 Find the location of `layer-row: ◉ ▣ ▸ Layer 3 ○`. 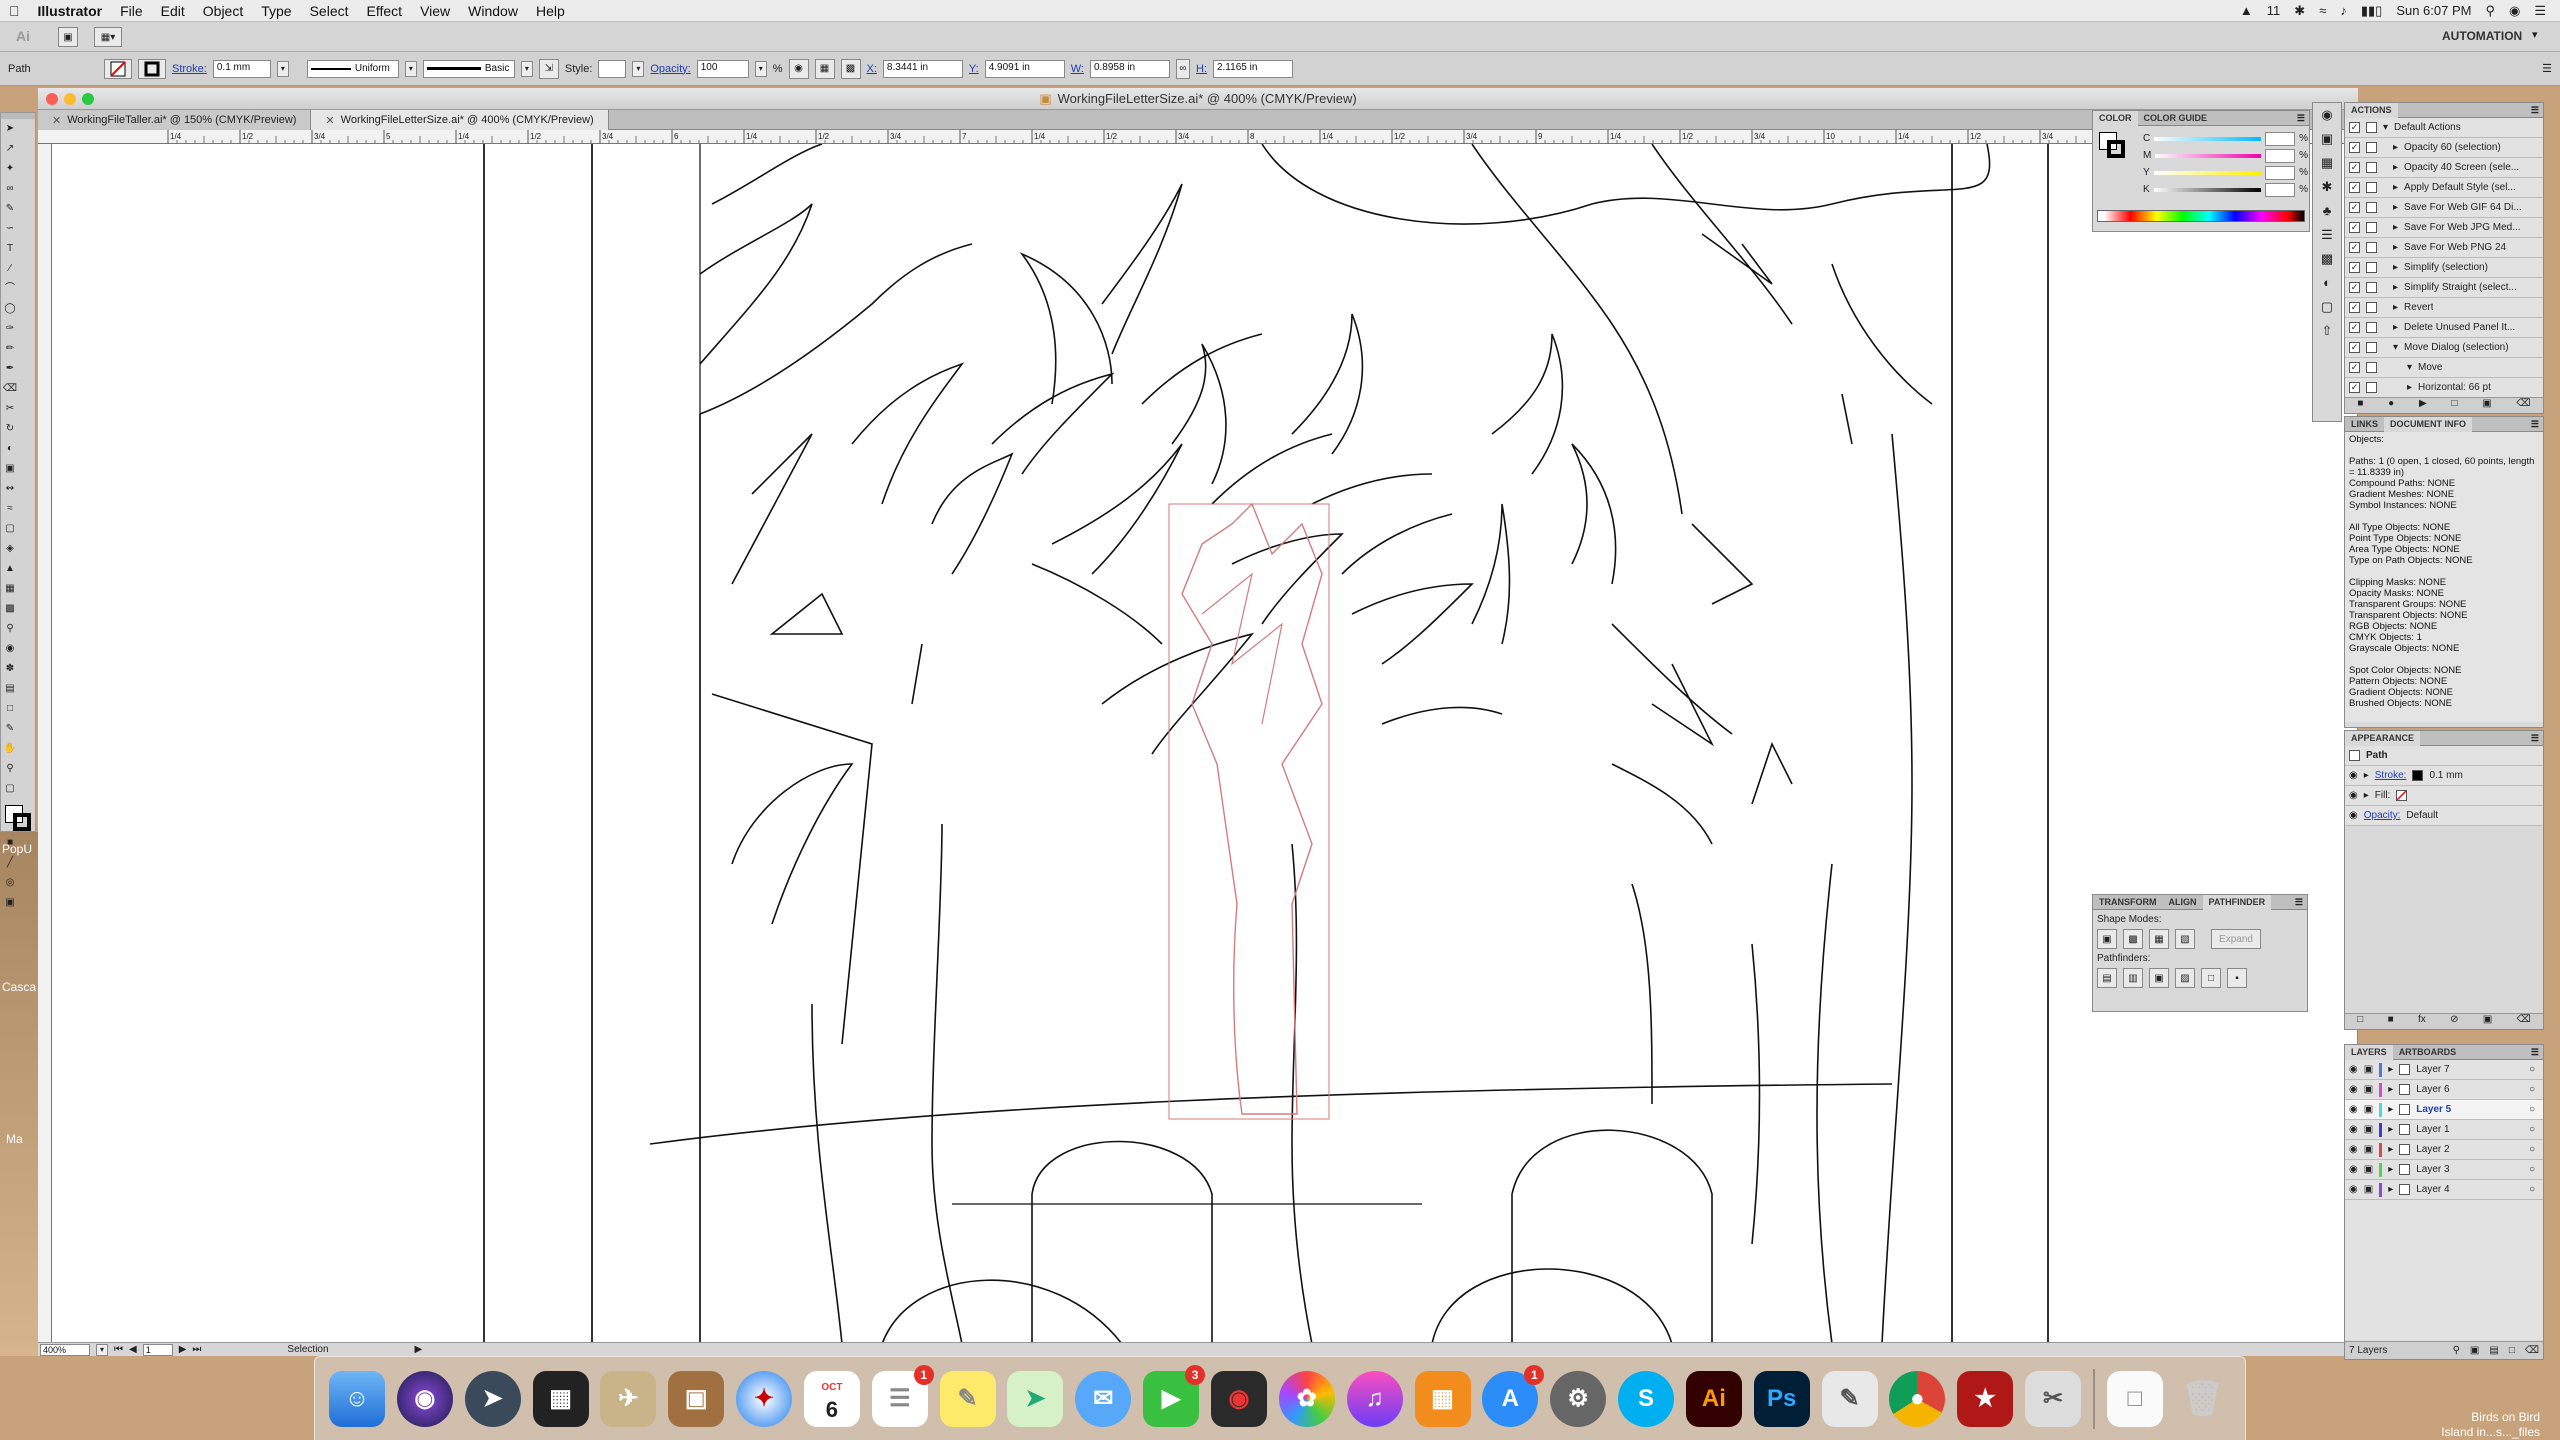

layer-row: ◉ ▣ ▸ Layer 3 ○ is located at coordinates (2444, 1170).